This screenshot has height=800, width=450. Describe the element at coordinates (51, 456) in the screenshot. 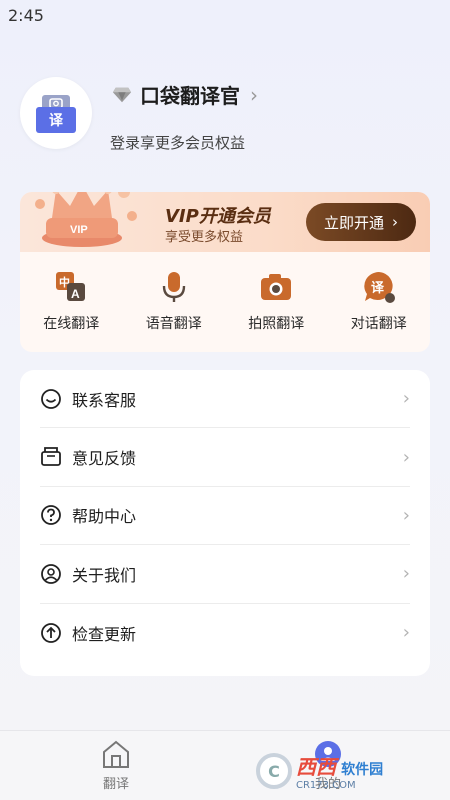

I see `feedback-icon` at that location.